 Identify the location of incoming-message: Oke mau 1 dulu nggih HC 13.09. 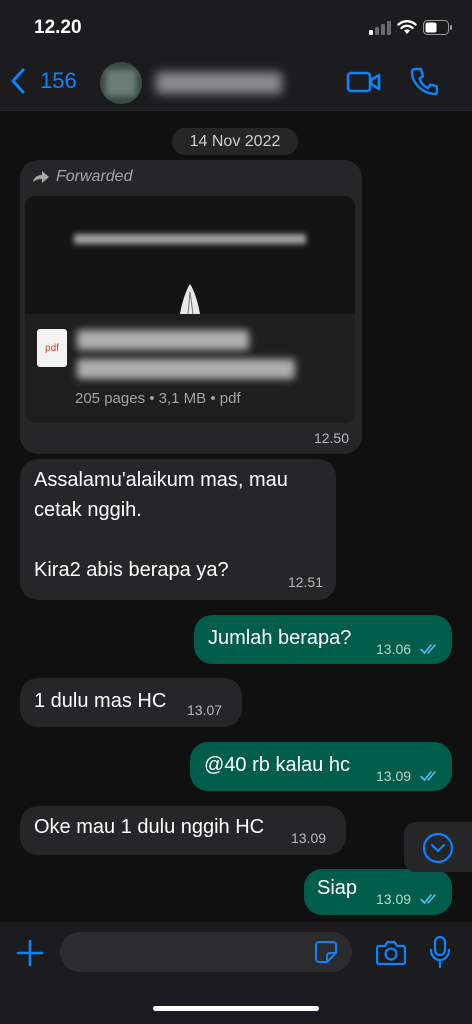
(183, 830).